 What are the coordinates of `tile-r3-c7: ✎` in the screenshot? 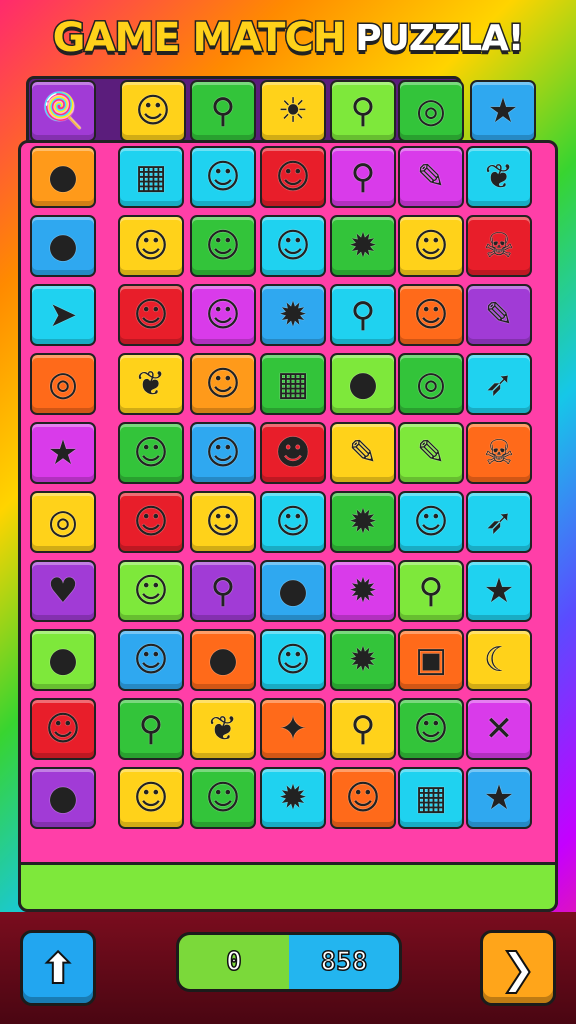 It's located at (499, 315).